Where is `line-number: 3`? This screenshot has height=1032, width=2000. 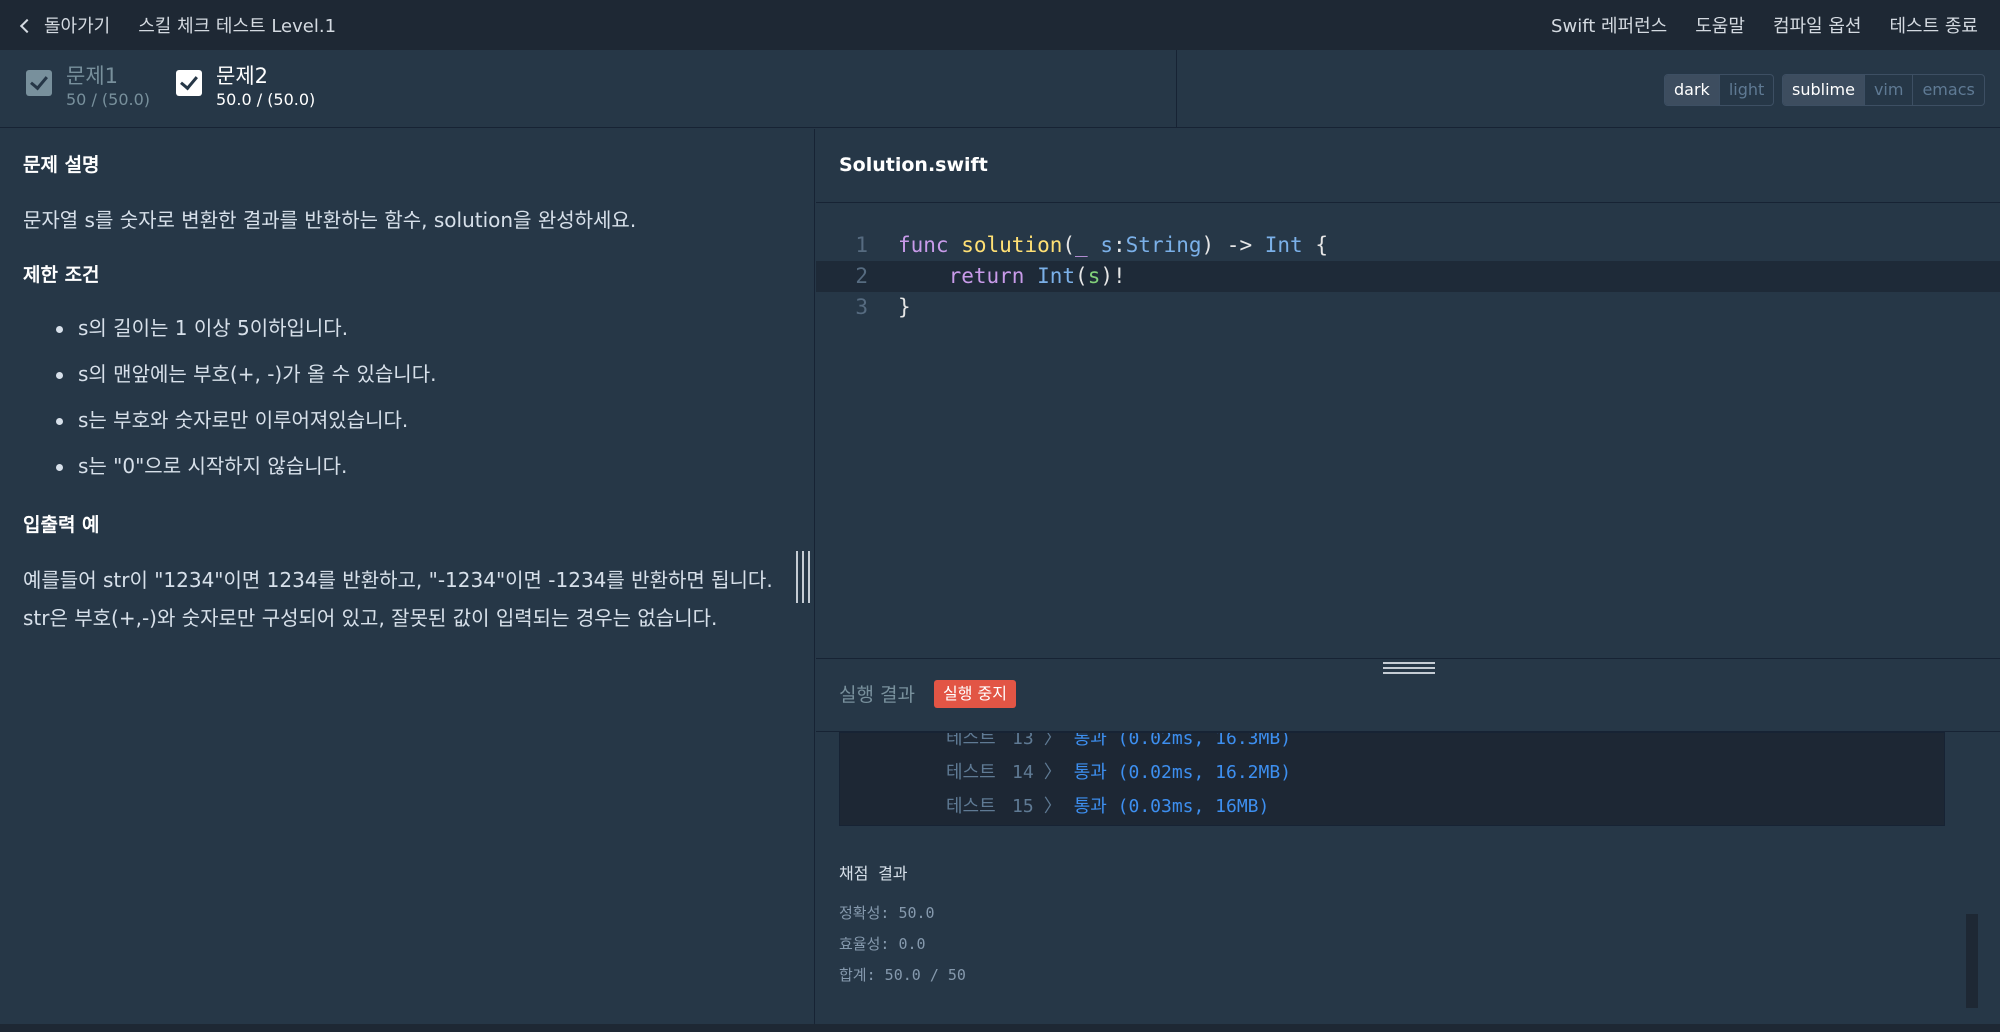
line-number: 3 is located at coordinates (861, 307).